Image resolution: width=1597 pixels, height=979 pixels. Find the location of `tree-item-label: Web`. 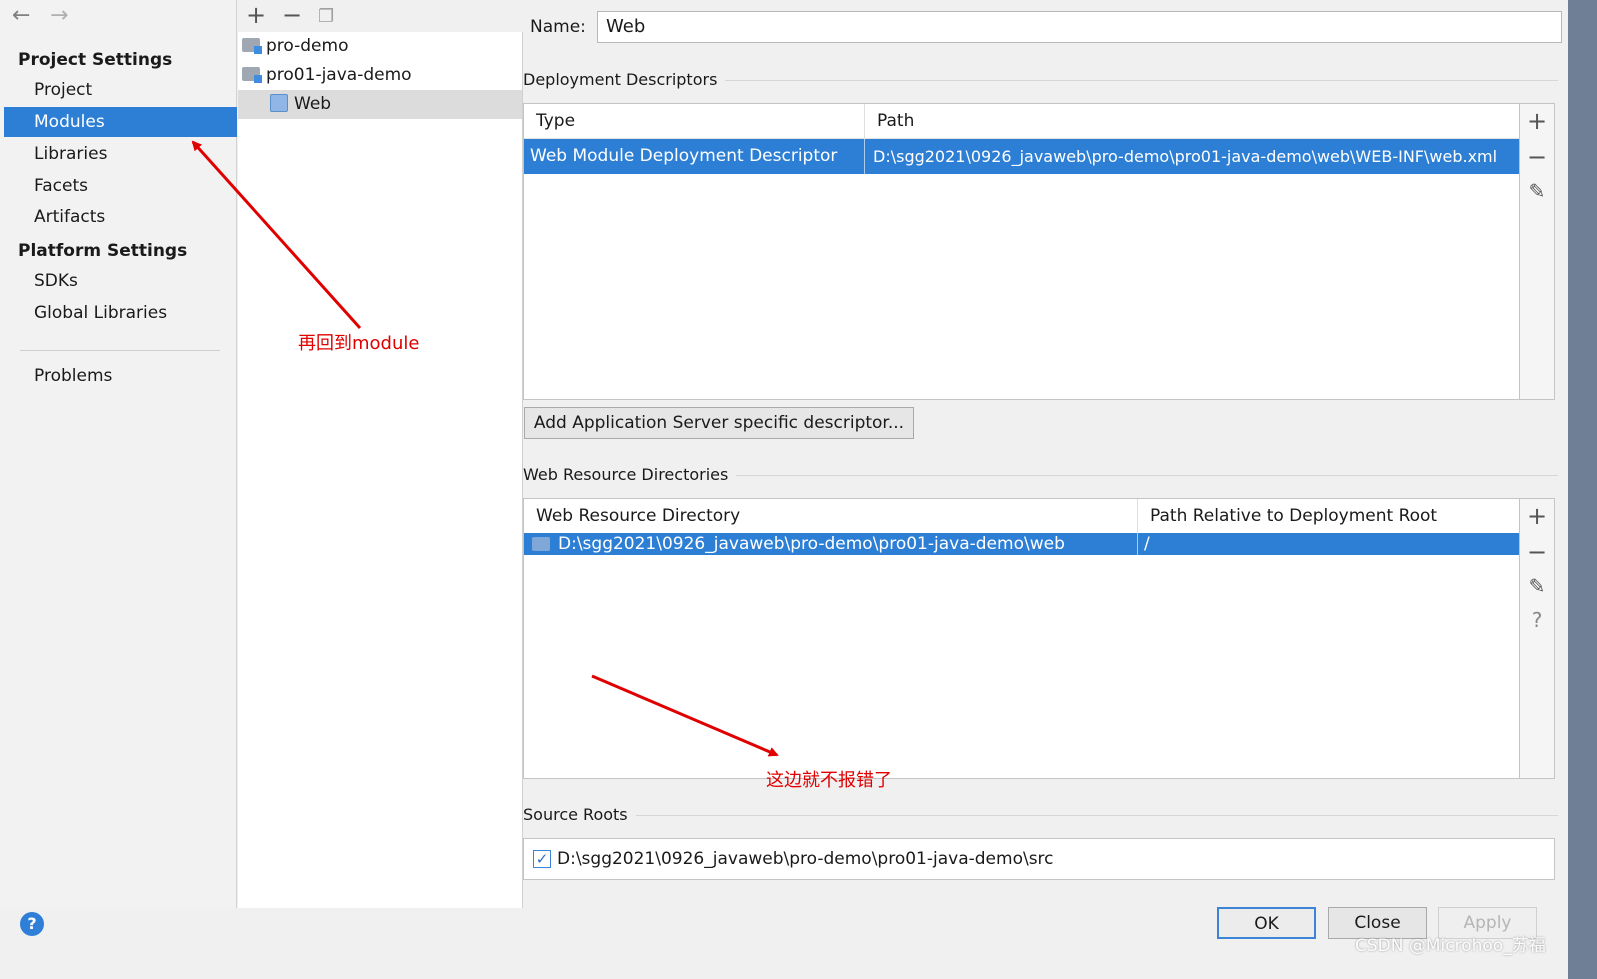

tree-item-label: Web is located at coordinates (313, 104).